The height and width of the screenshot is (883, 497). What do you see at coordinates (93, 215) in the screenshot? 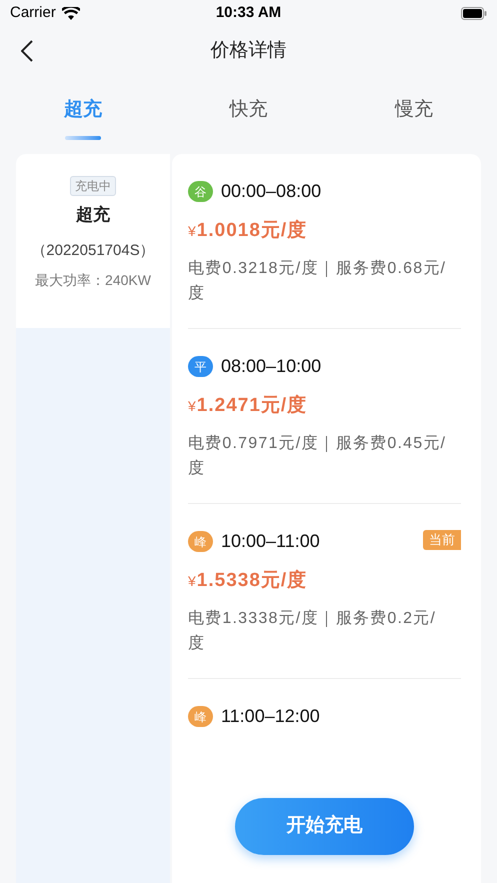
I see `charger-name: 超充` at bounding box center [93, 215].